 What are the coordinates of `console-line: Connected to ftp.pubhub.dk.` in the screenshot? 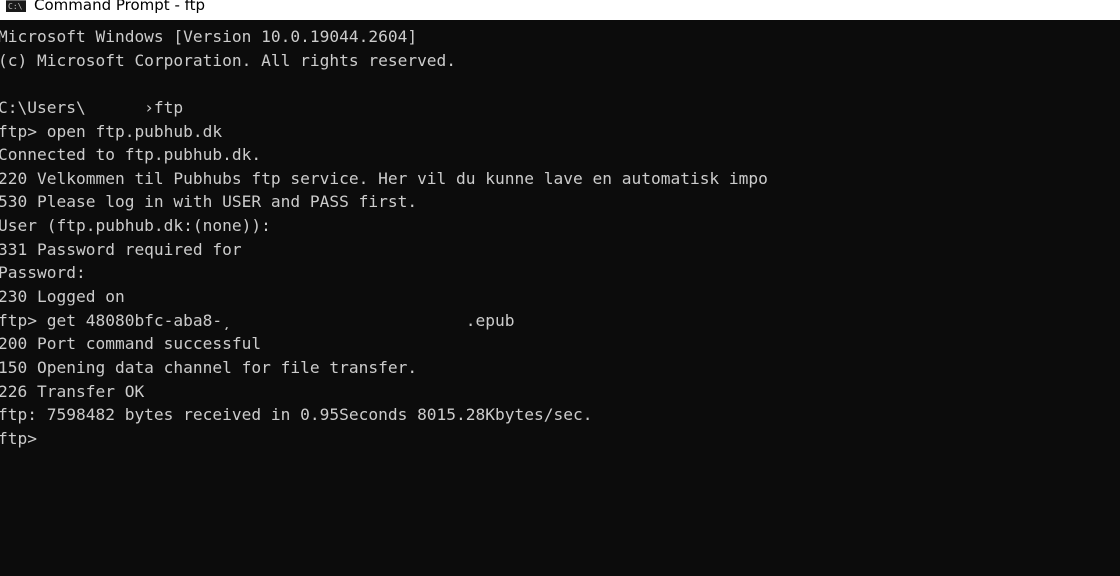 It's located at (131, 155).